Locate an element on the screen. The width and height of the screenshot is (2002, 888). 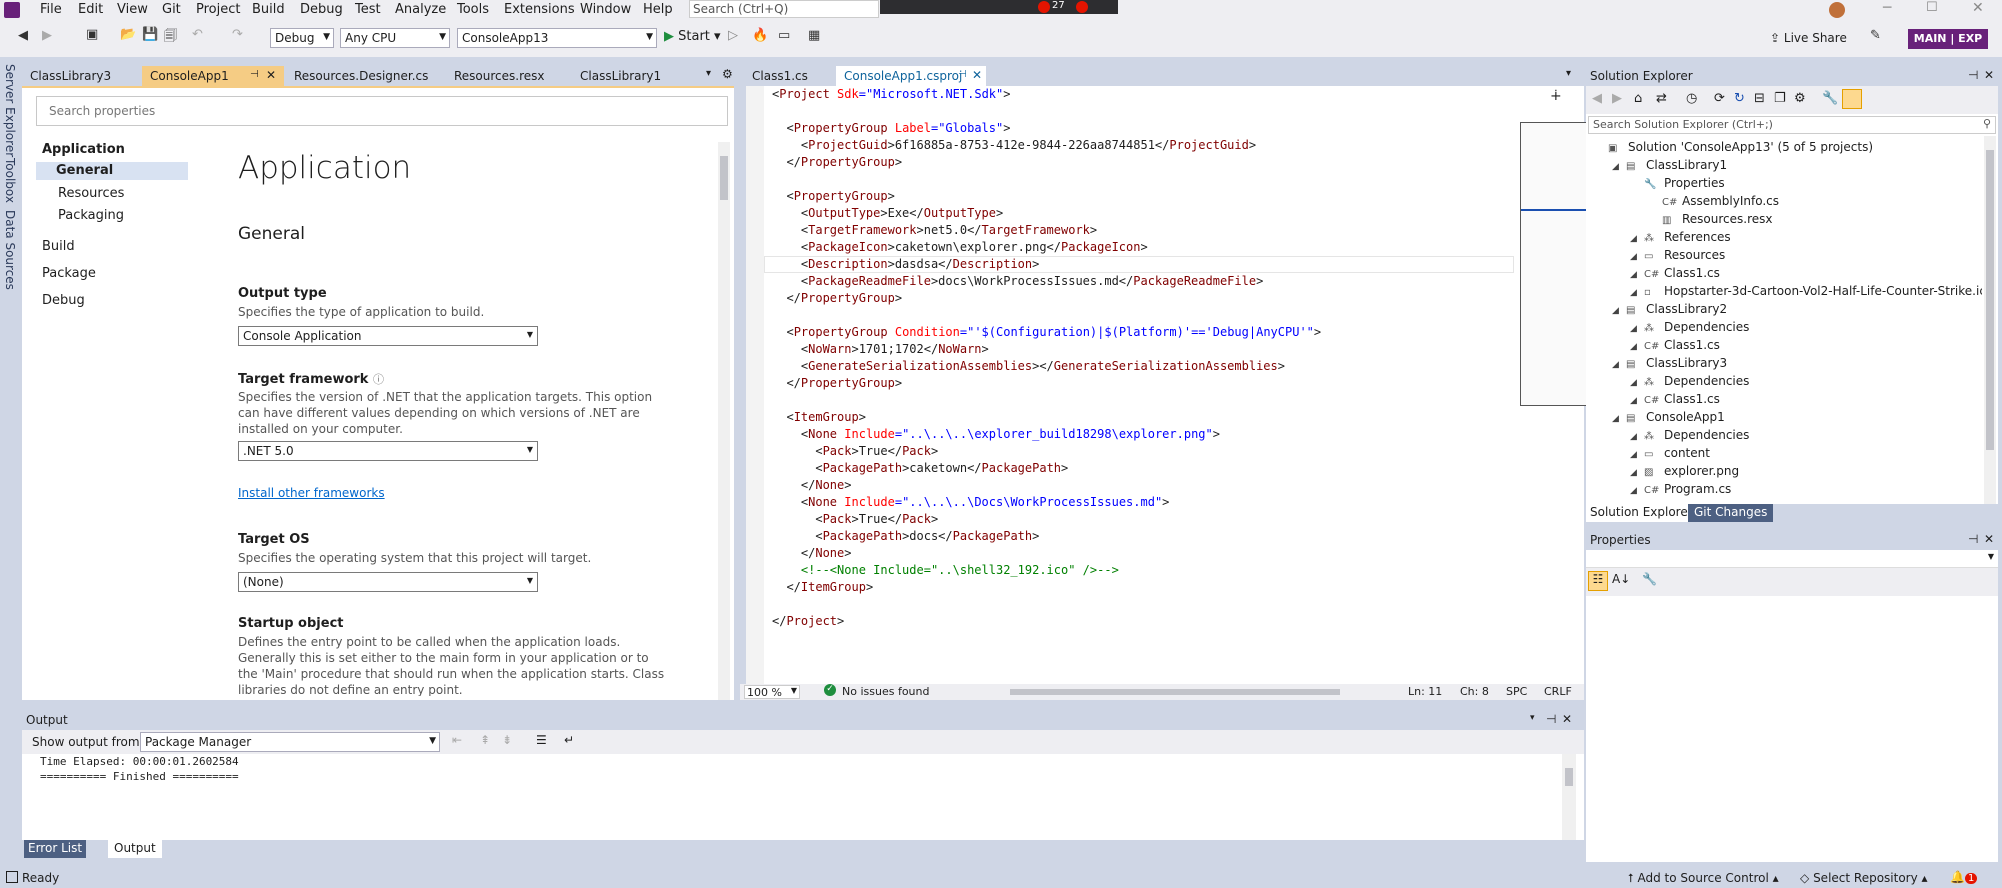
tab-consoleapp1-csproj: ConsoleApp1.csproj ⊣ ✕ is located at coordinates (911, 76).